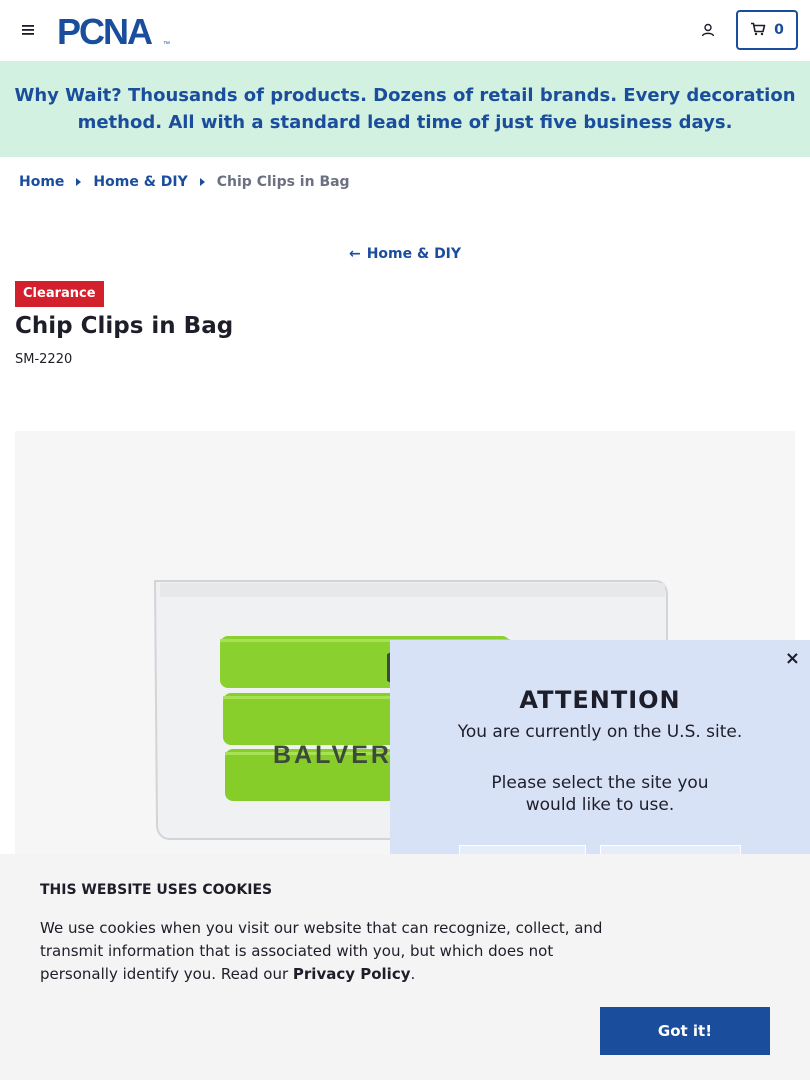  I want to click on pcna-logo: PCNA ™, so click(117, 31).